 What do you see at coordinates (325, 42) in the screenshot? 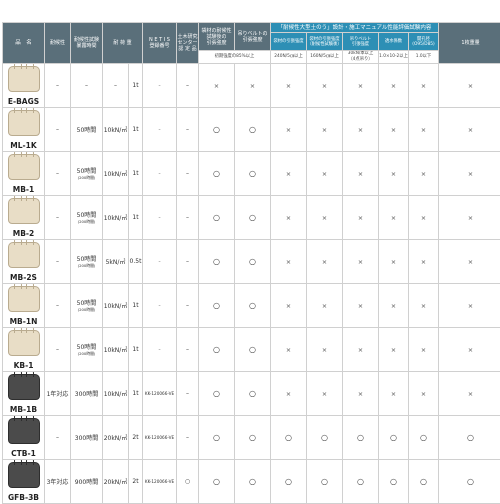
I see `header-perf-1: 袋材の引張強度（耐候性試験後）` at bounding box center [325, 42].